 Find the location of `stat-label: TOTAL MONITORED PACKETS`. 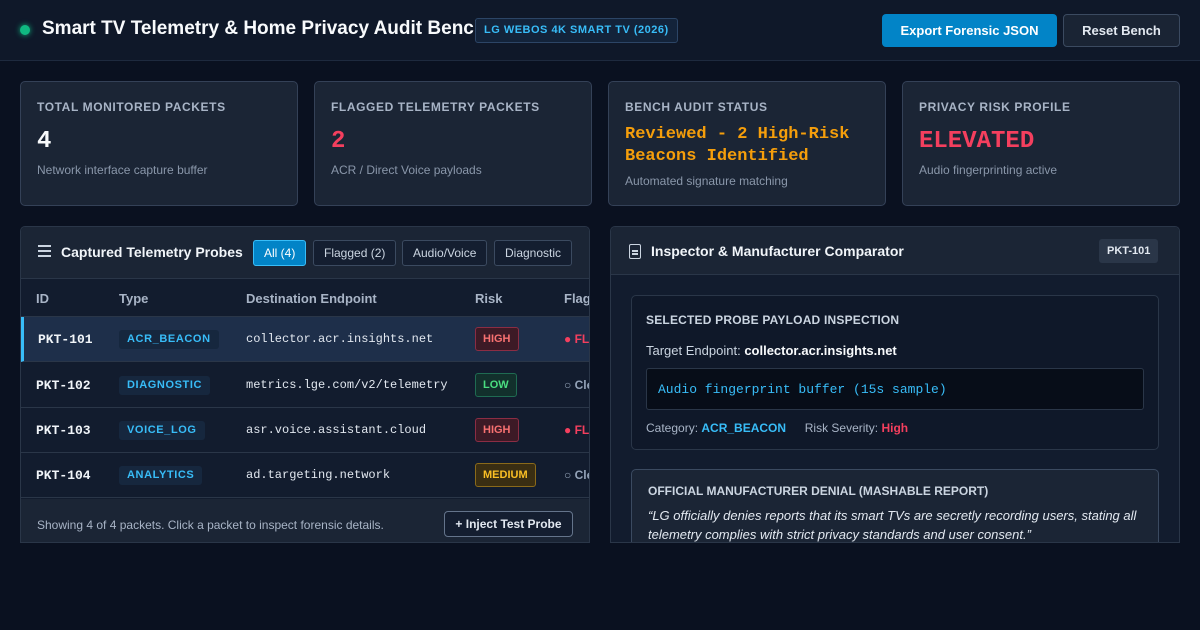

stat-label: TOTAL MONITORED PACKETS is located at coordinates (131, 107).